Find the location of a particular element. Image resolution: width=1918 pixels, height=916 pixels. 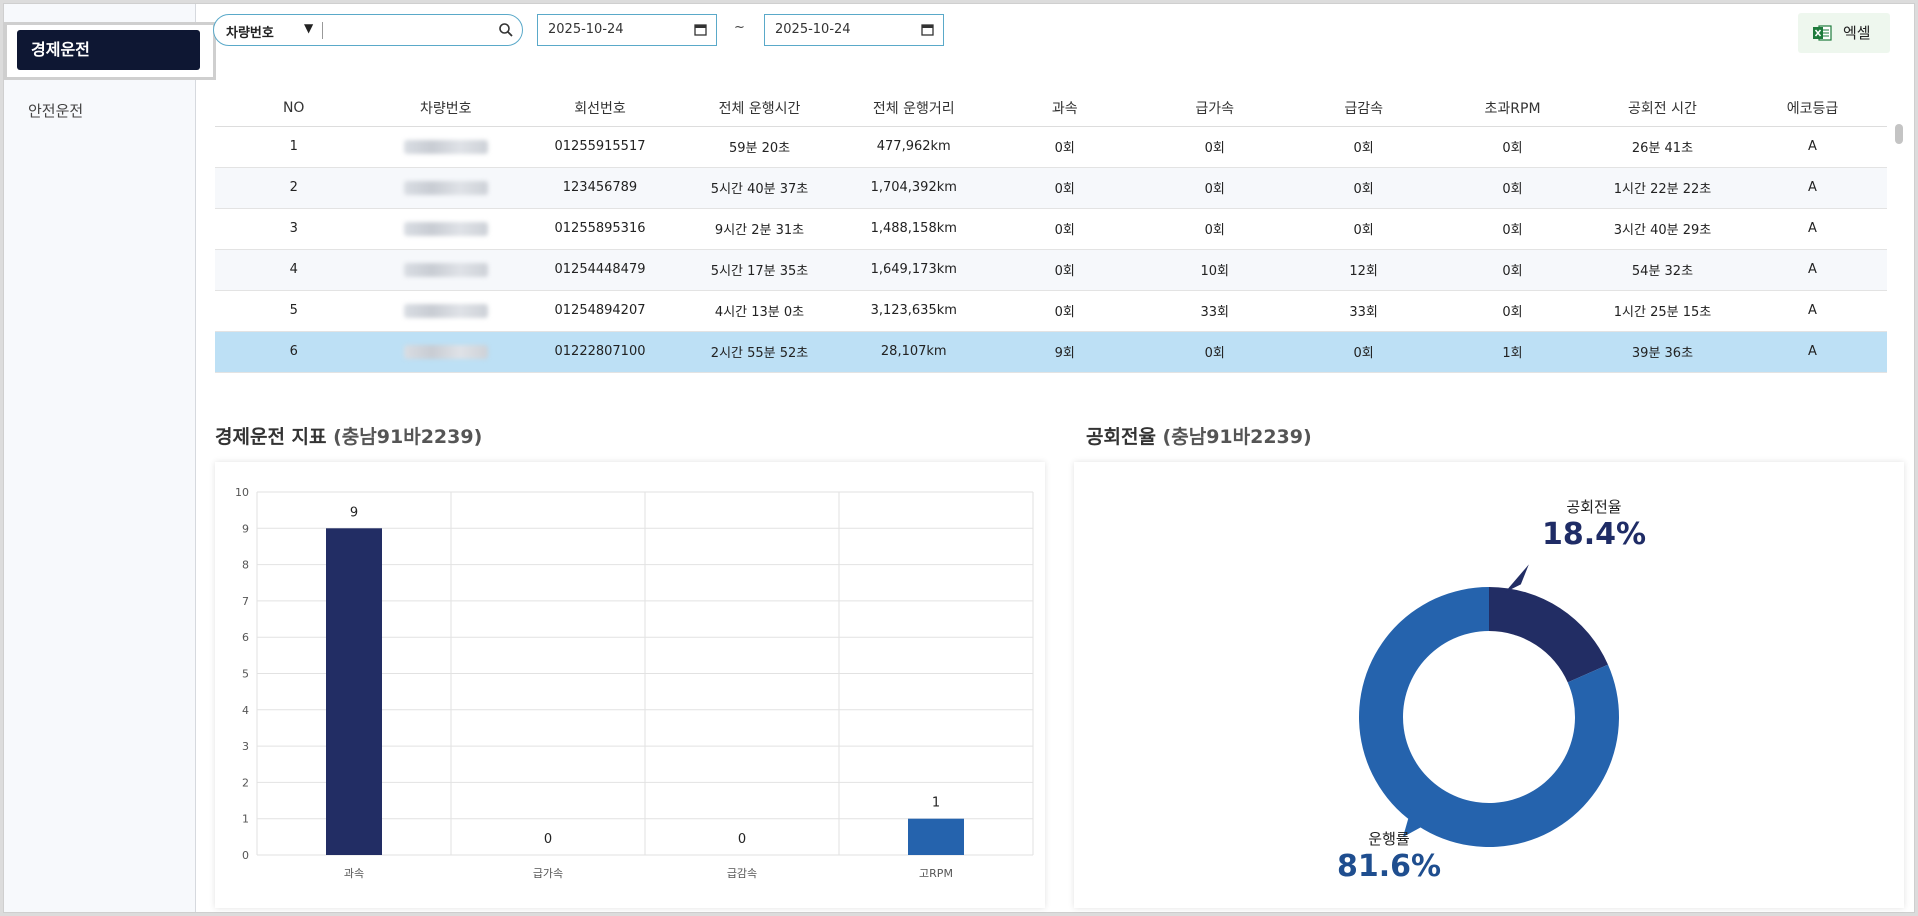

y-tick-label: 2 is located at coordinates (245, 782).